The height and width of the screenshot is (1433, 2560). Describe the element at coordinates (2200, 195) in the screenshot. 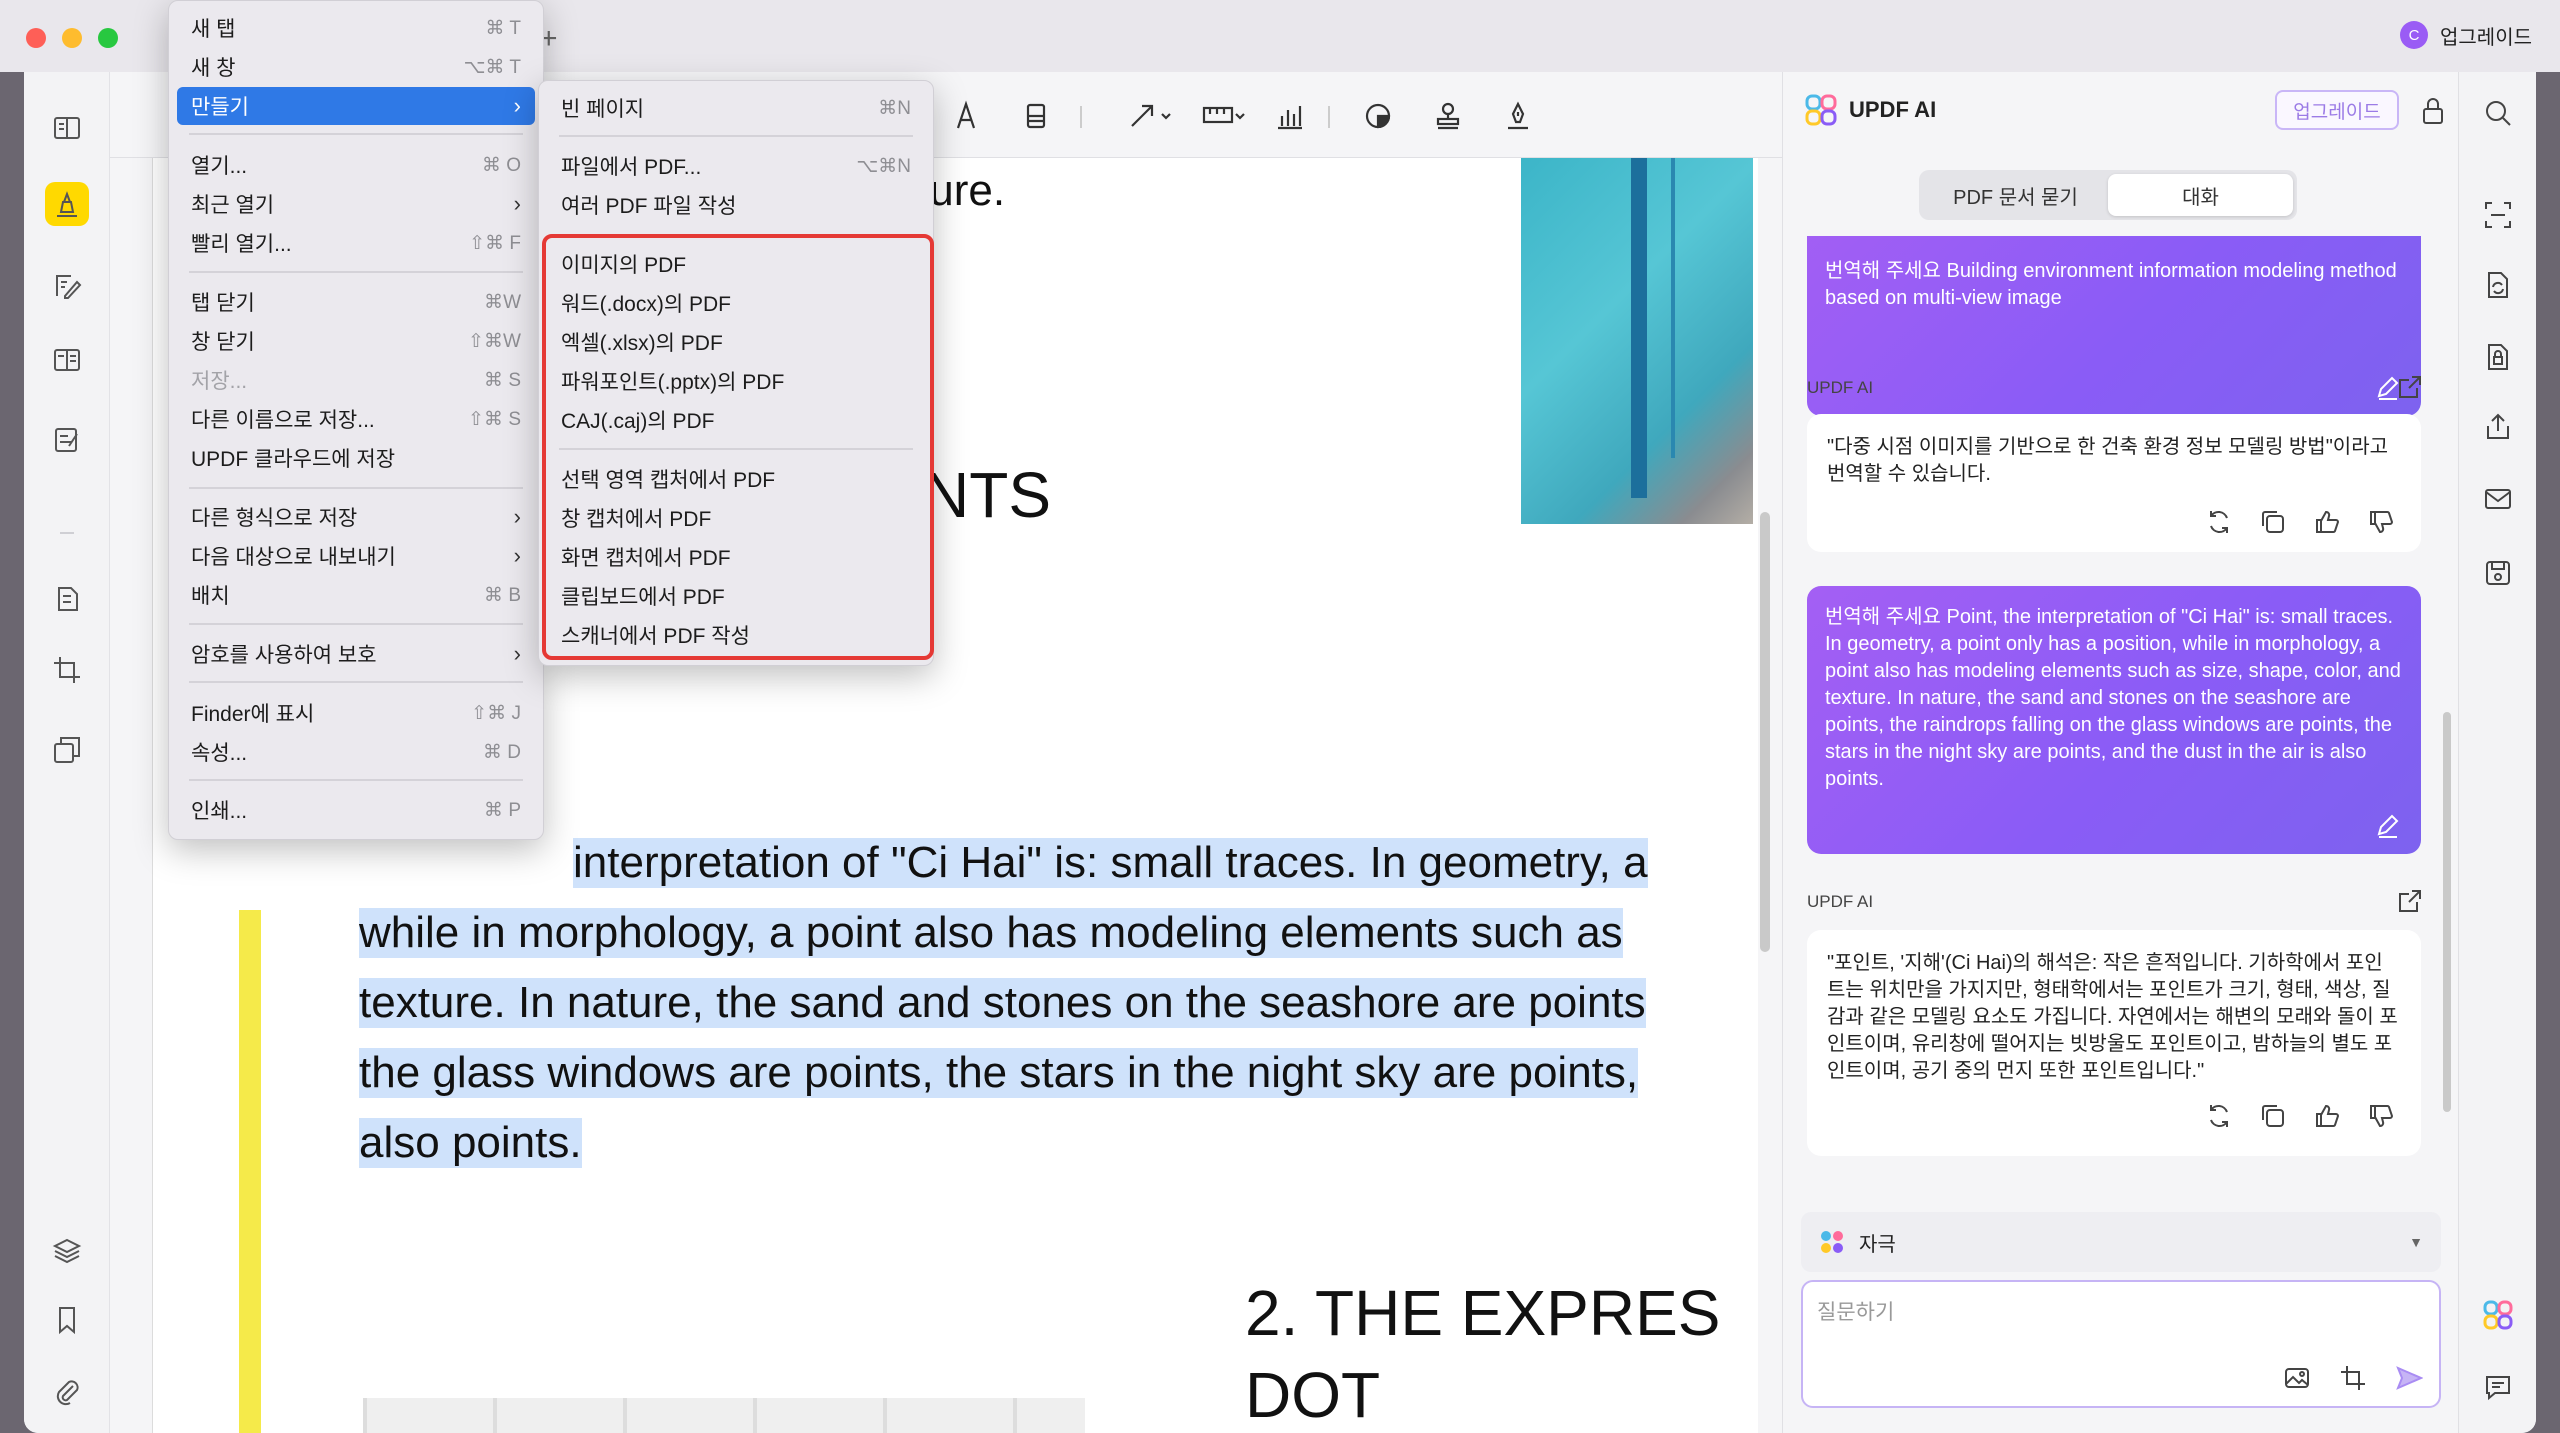

I see `tab-chat: 대화` at that location.